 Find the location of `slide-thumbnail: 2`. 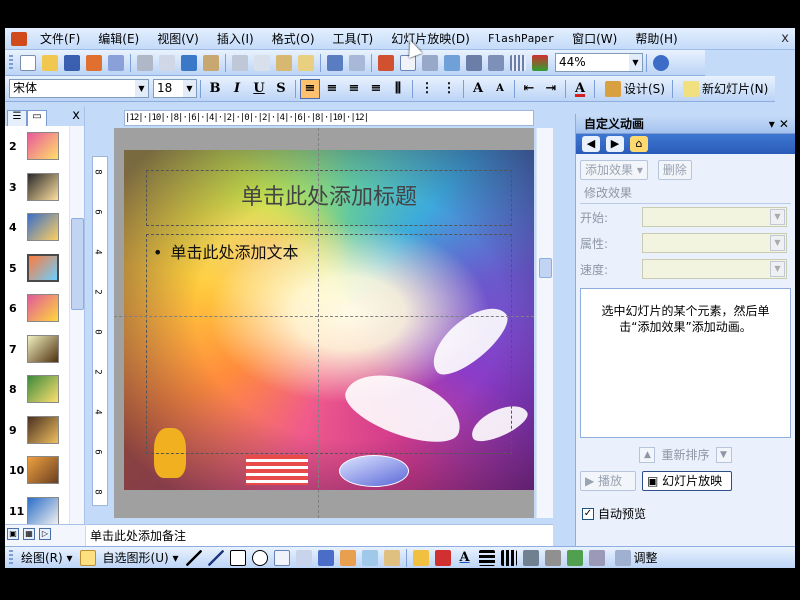

slide-thumbnail: 2 is located at coordinates (39, 147).